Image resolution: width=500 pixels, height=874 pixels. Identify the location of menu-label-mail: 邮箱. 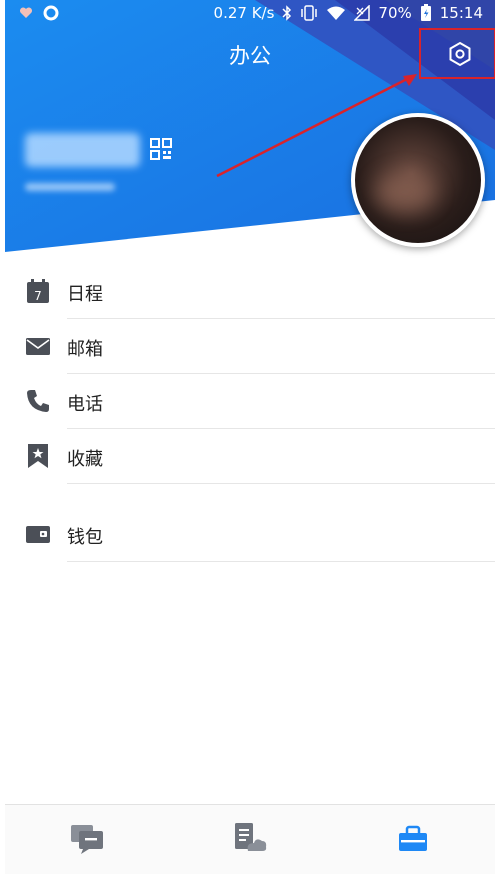
(85, 349).